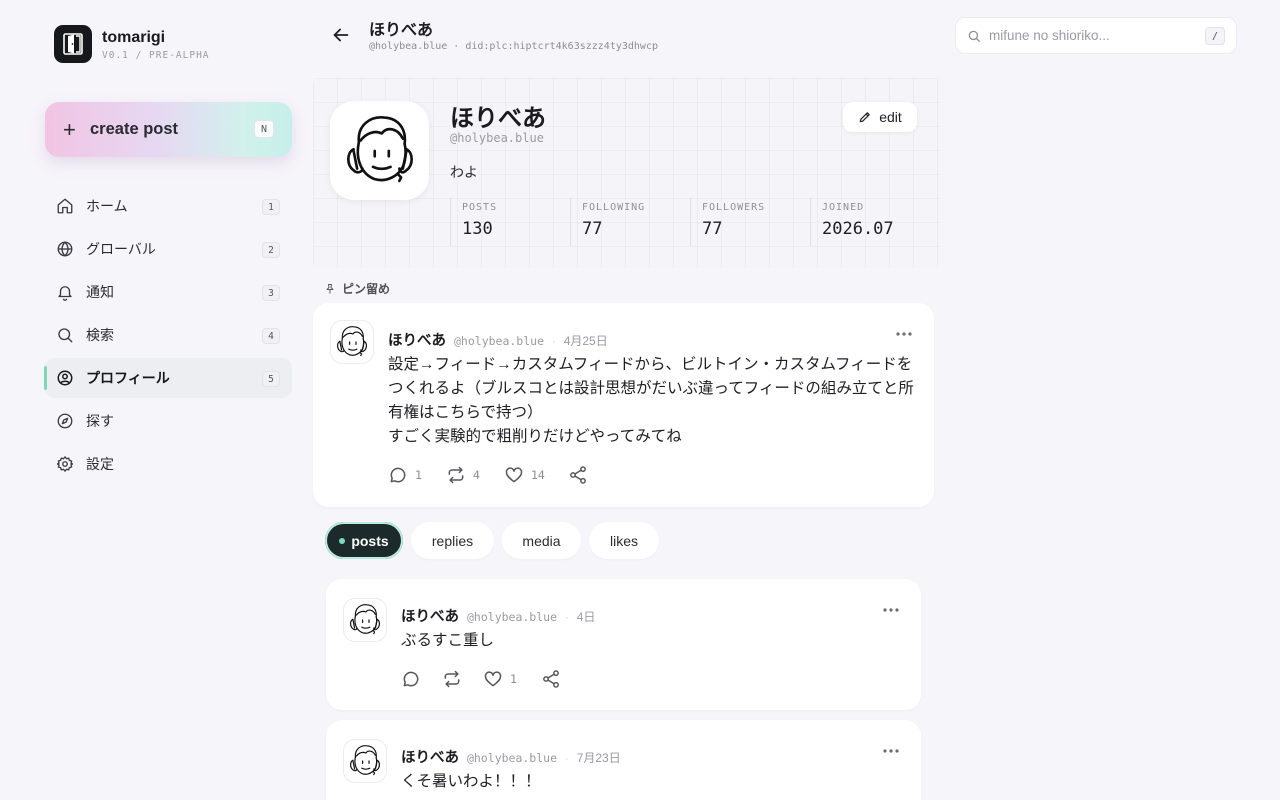 This screenshot has width=1280, height=800. What do you see at coordinates (586, 616) in the screenshot?
I see `post-date: 4日` at bounding box center [586, 616].